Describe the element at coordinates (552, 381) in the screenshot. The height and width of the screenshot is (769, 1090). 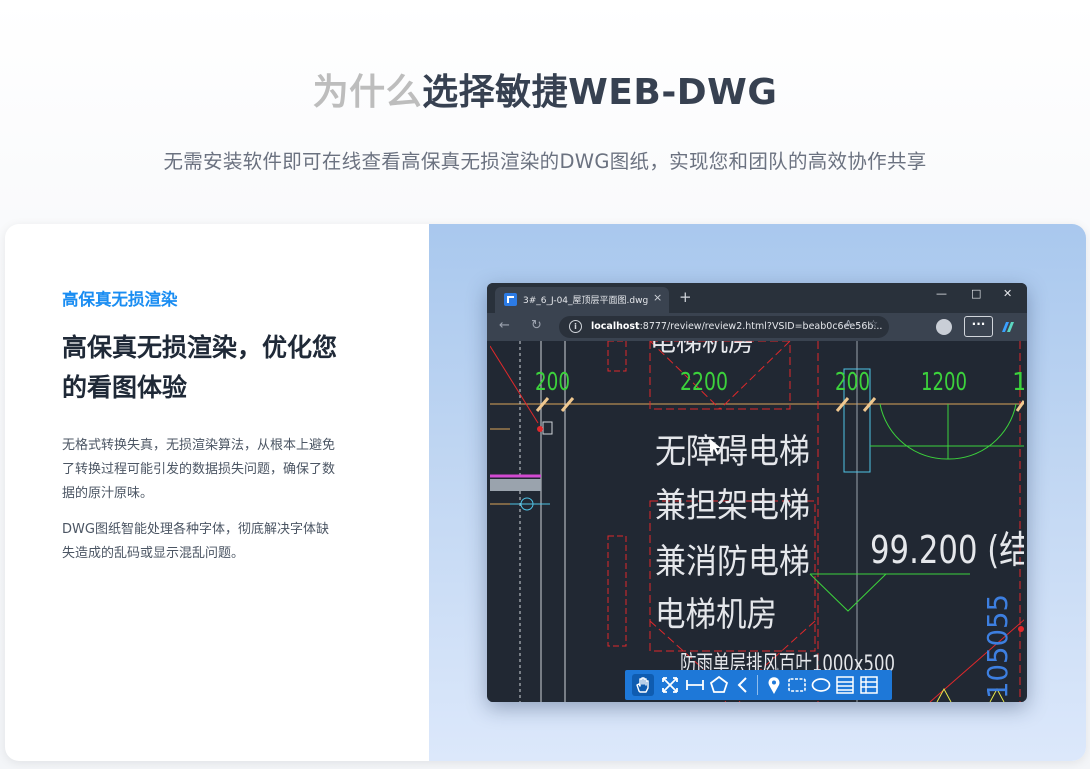
I see `dim-200-left: 200` at that location.